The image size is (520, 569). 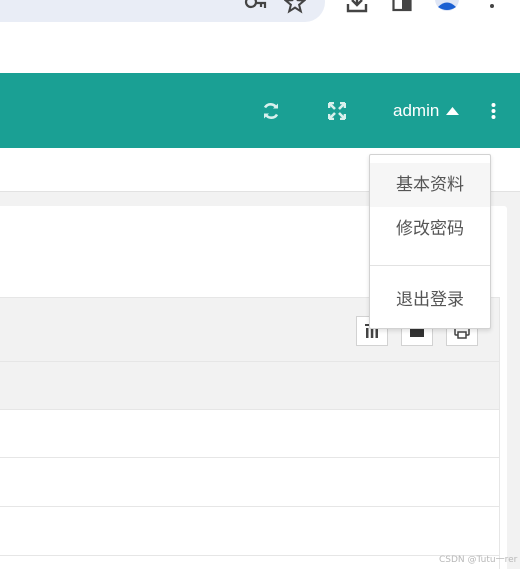 I want to click on address-bar, so click(x=162, y=11).